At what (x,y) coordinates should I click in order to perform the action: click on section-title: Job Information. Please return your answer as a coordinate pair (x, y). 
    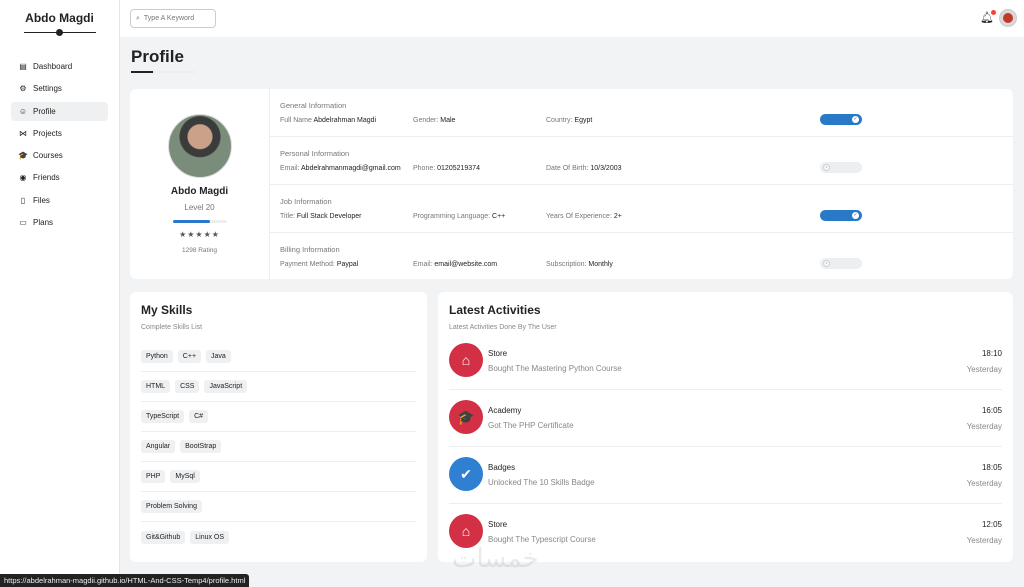
    Looking at the image, I should click on (306, 201).